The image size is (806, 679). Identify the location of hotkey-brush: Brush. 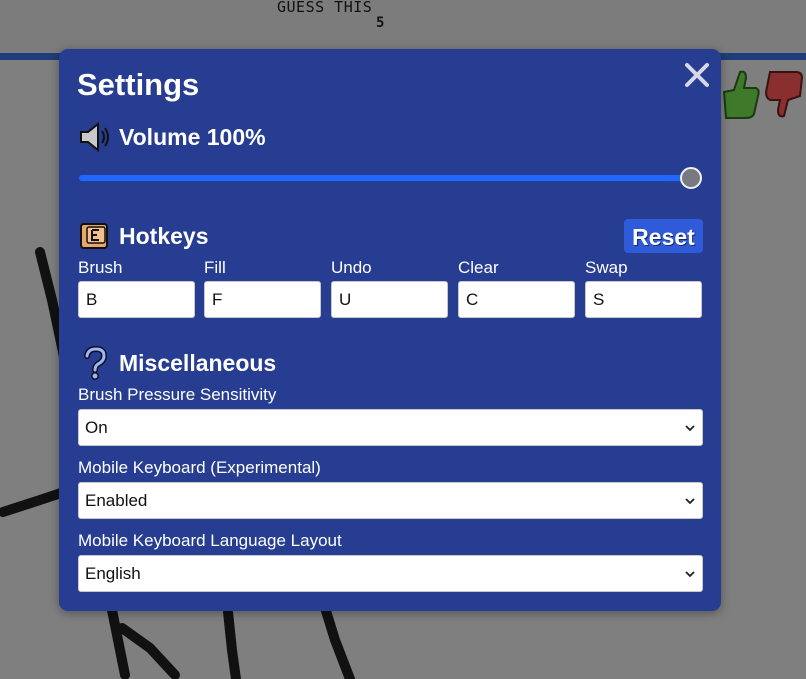
(136, 287).